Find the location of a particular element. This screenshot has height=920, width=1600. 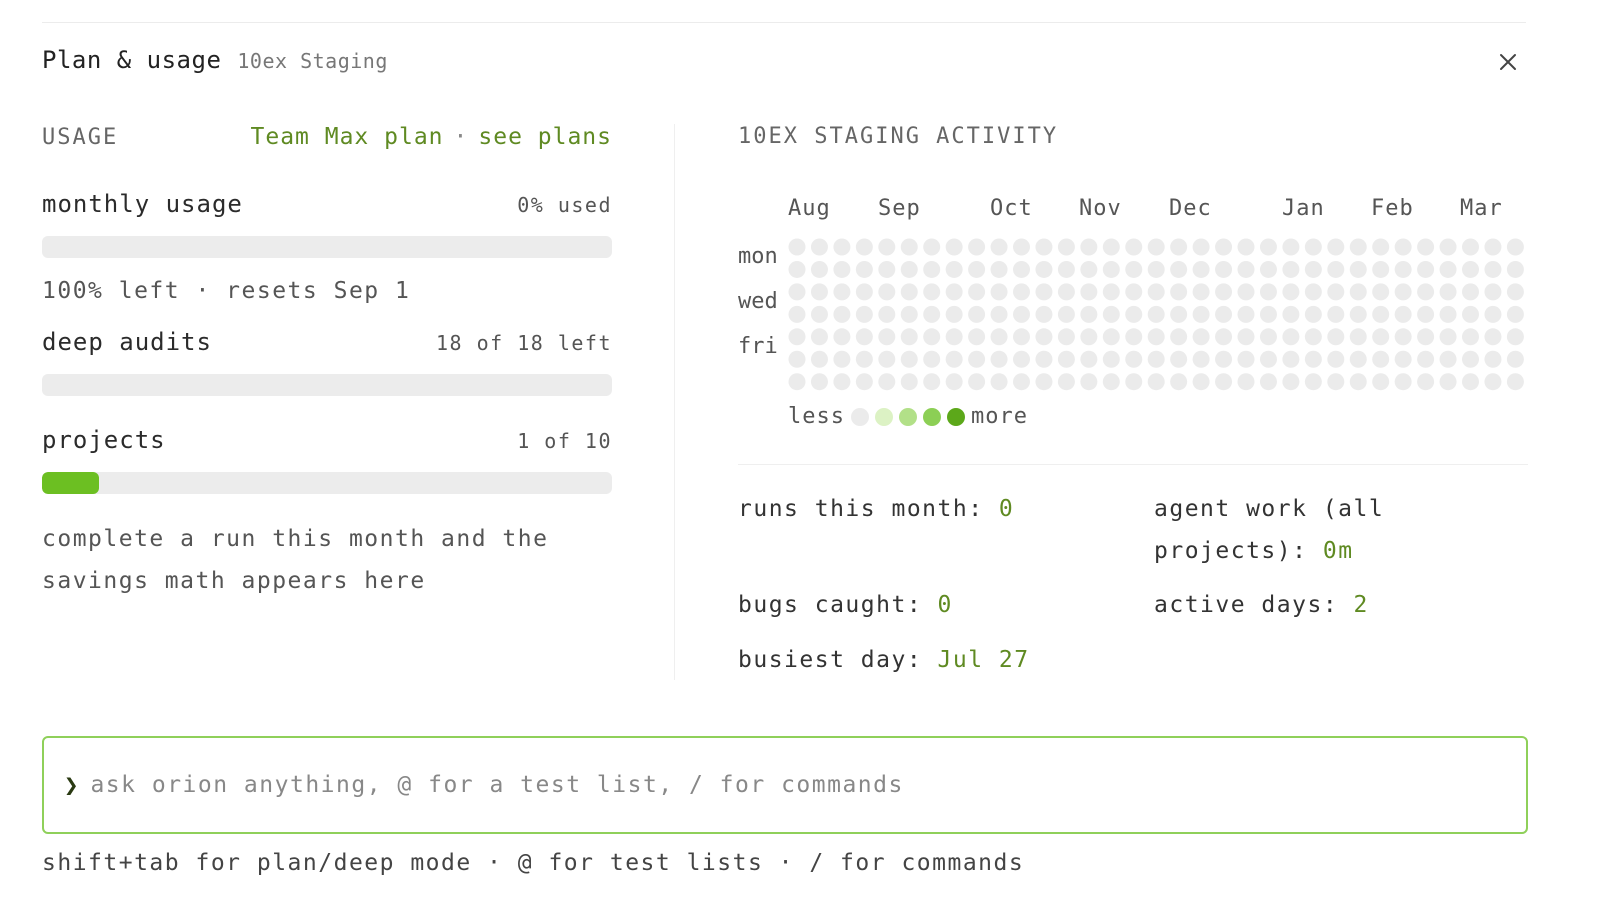

activity-title: 10EX STAGING ACTIVITY is located at coordinates (898, 136).